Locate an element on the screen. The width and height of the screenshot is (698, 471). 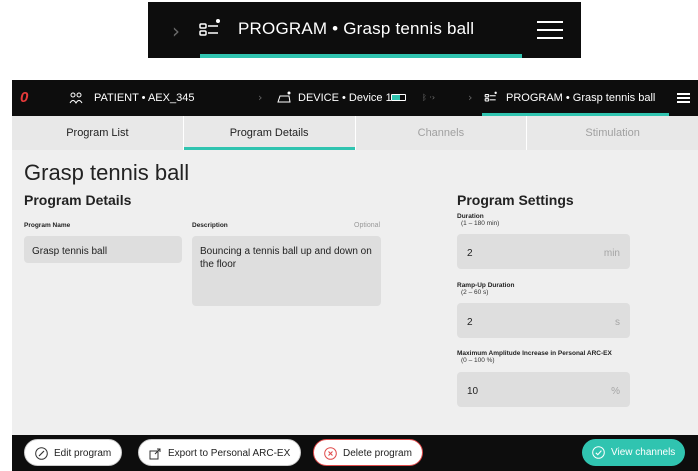
rampup-value: 2 is located at coordinates (470, 322).